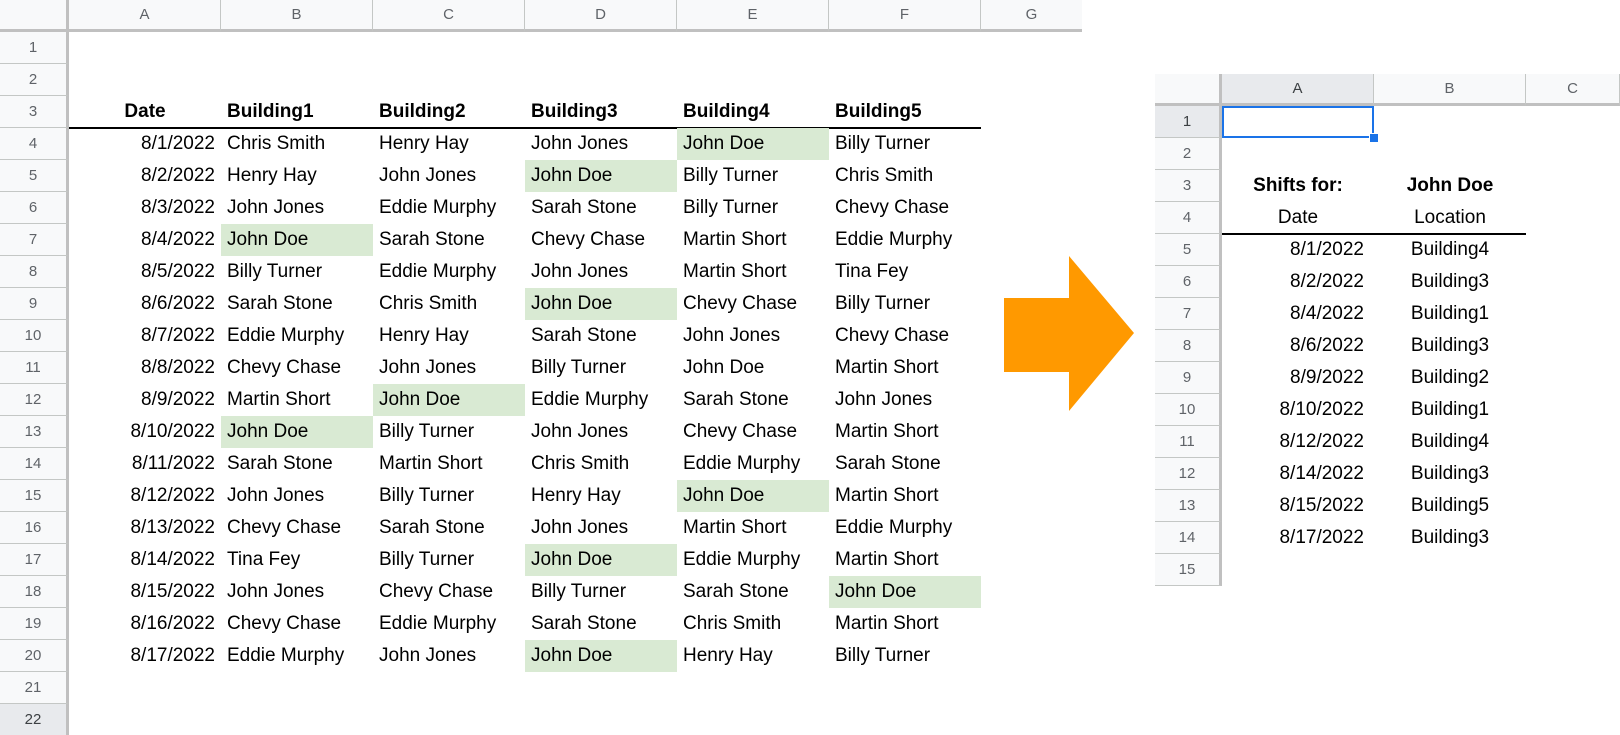  I want to click on date-cell: 8/3/2022, so click(145, 208).